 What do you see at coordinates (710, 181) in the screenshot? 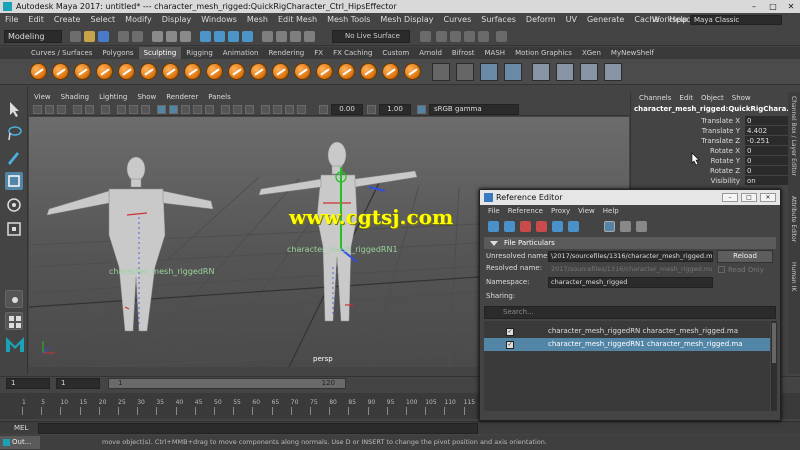
I see `attr-visibility: Visibility on` at bounding box center [710, 181].